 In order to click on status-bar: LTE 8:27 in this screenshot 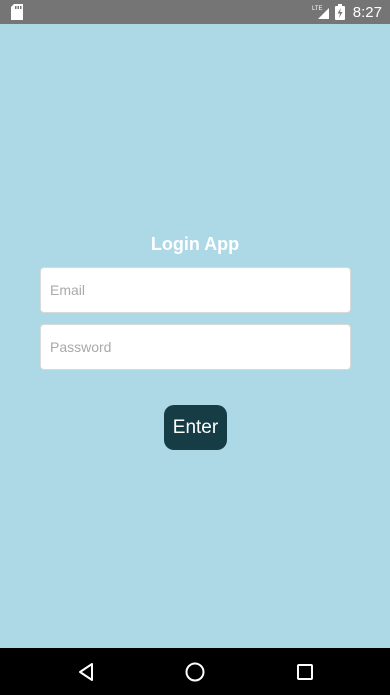, I will do `click(195, 12)`.